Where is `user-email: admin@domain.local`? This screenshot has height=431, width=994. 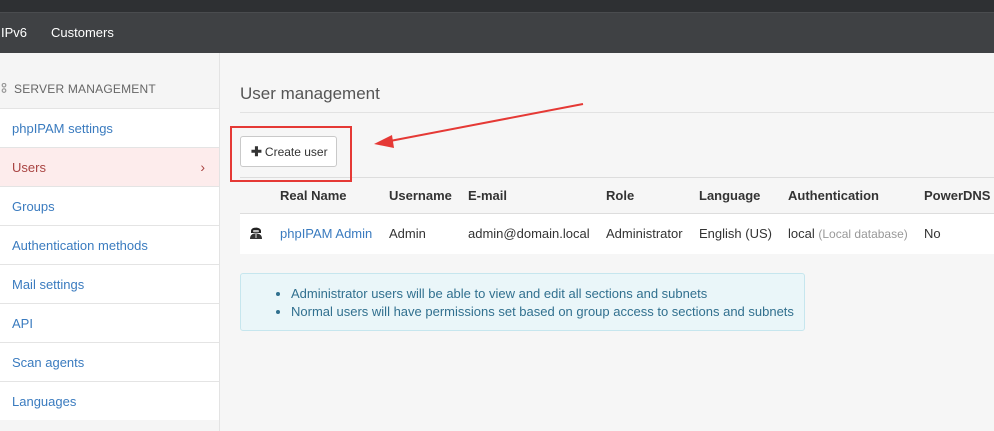 user-email: admin@domain.local is located at coordinates (537, 233).